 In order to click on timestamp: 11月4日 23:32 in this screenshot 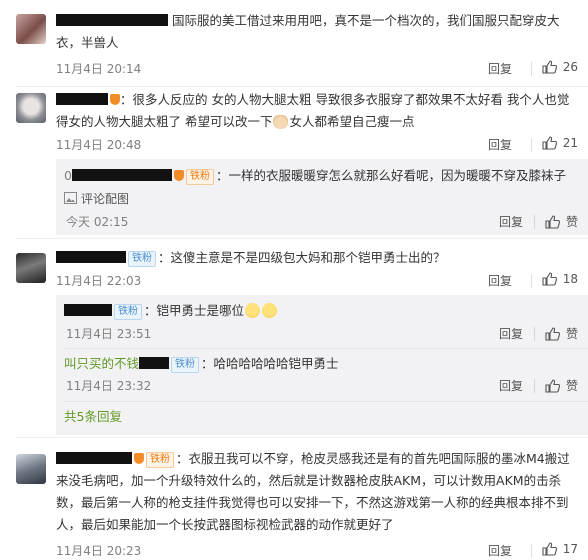, I will do `click(109, 386)`.